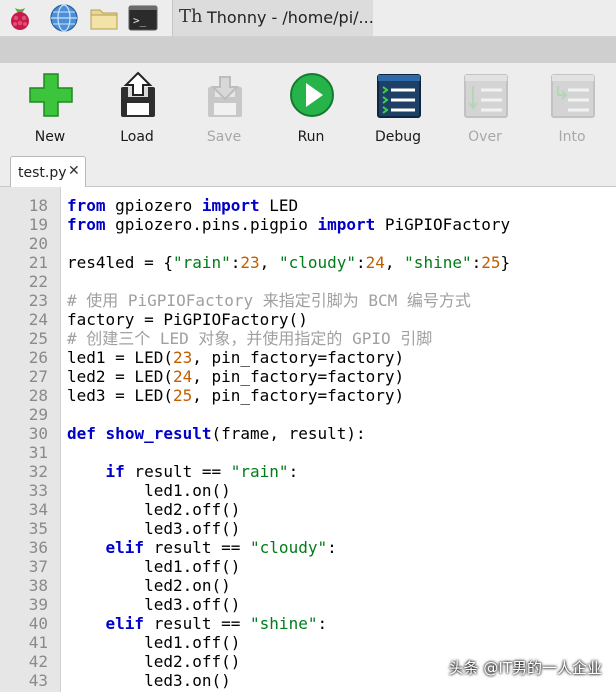 The image size is (616, 692). Describe the element at coordinates (42, 173) in the screenshot. I see `tab-label: test.py` at that location.